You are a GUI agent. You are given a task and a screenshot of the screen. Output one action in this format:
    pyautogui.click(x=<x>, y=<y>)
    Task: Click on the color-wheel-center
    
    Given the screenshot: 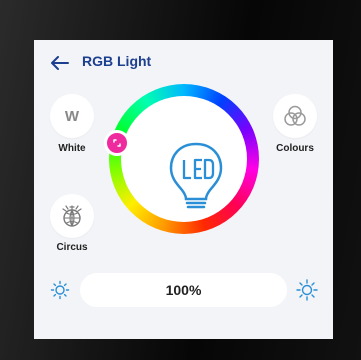 What is the action you would take?
    pyautogui.click(x=184, y=159)
    